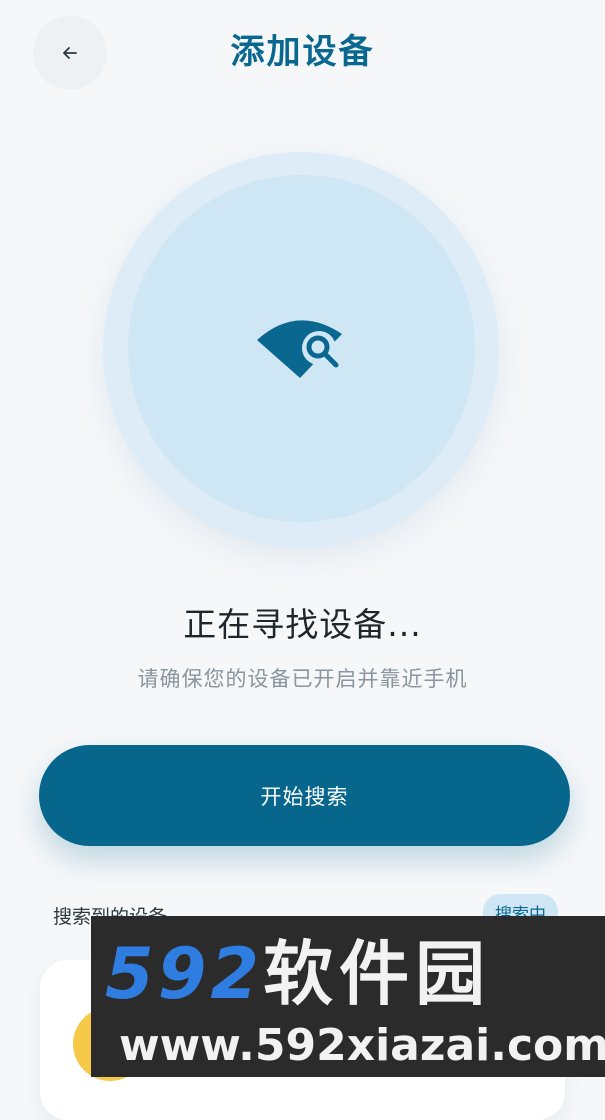  I want to click on watermark-brand-number: 592, so click(184, 974).